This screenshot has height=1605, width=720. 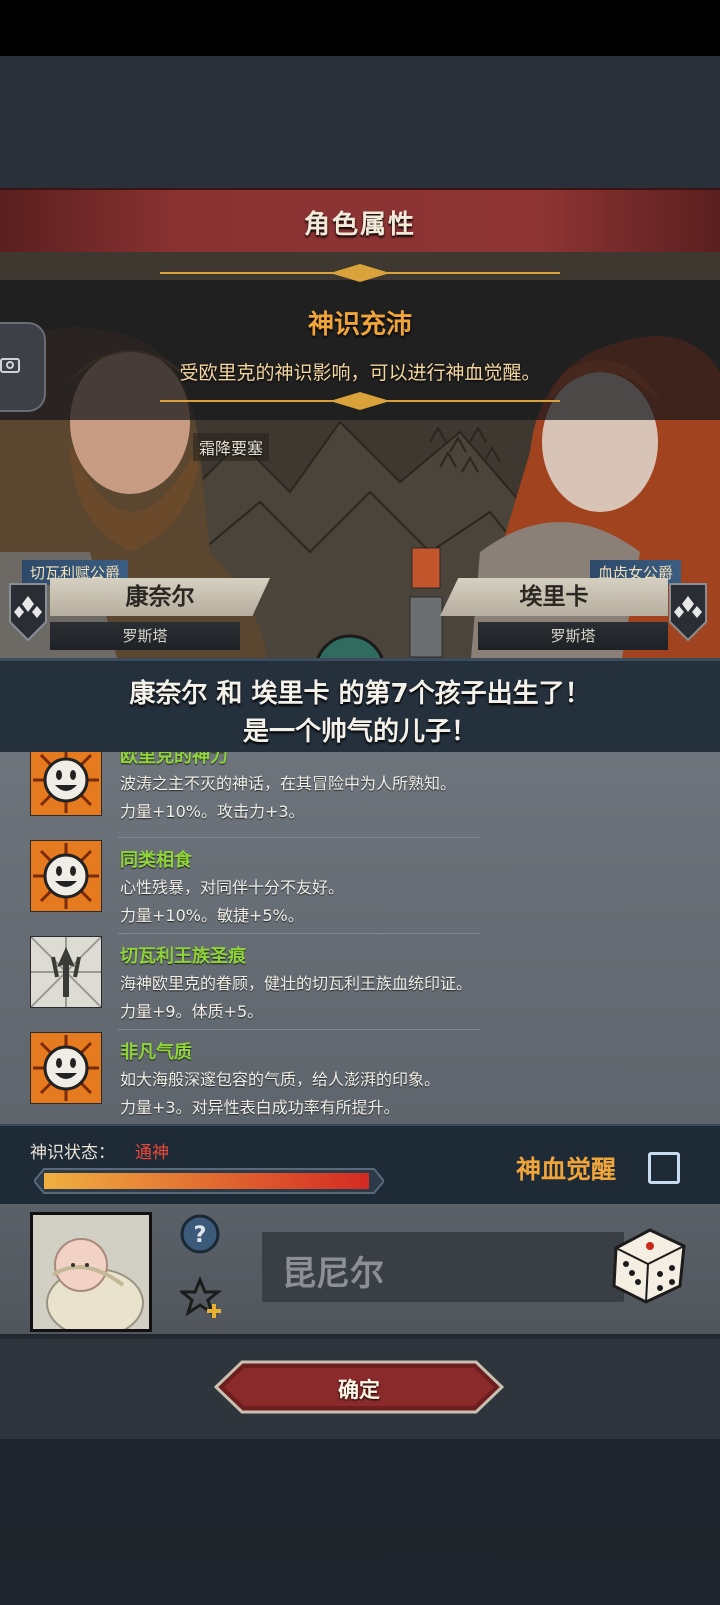 What do you see at coordinates (23, 367) in the screenshot?
I see `side-menu-tab` at bounding box center [23, 367].